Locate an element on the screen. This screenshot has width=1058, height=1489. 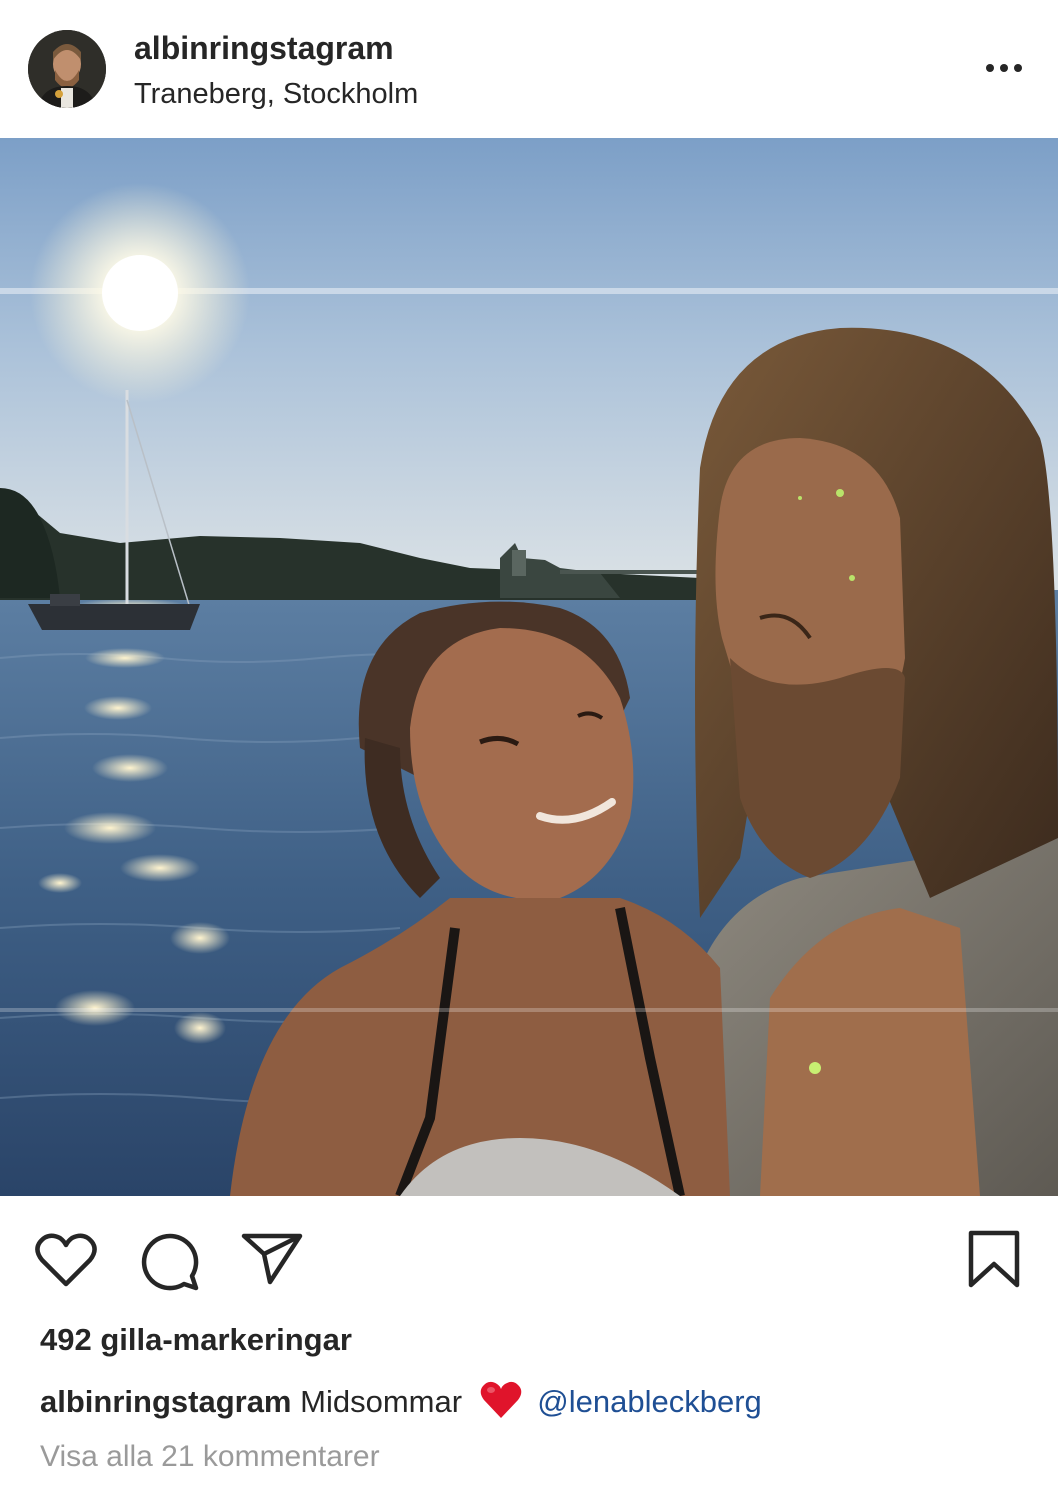
heart-outline-icon is located at coordinates (66, 1260).